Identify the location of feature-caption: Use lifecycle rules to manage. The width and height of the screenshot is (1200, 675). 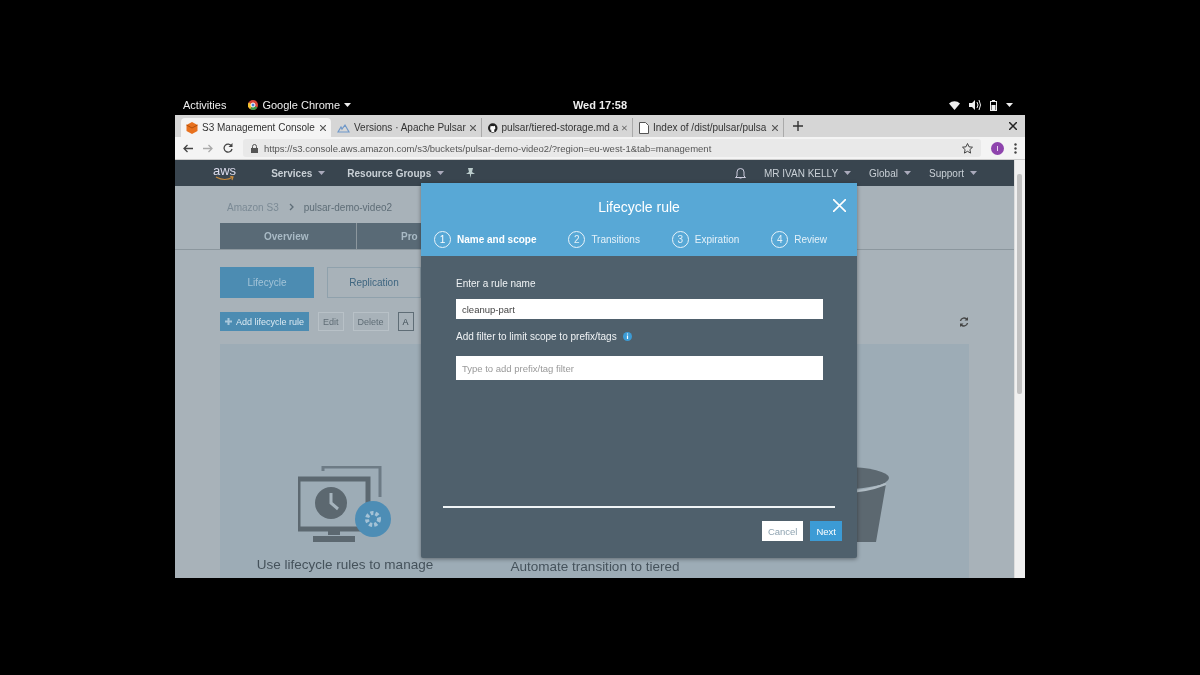
(345, 564).